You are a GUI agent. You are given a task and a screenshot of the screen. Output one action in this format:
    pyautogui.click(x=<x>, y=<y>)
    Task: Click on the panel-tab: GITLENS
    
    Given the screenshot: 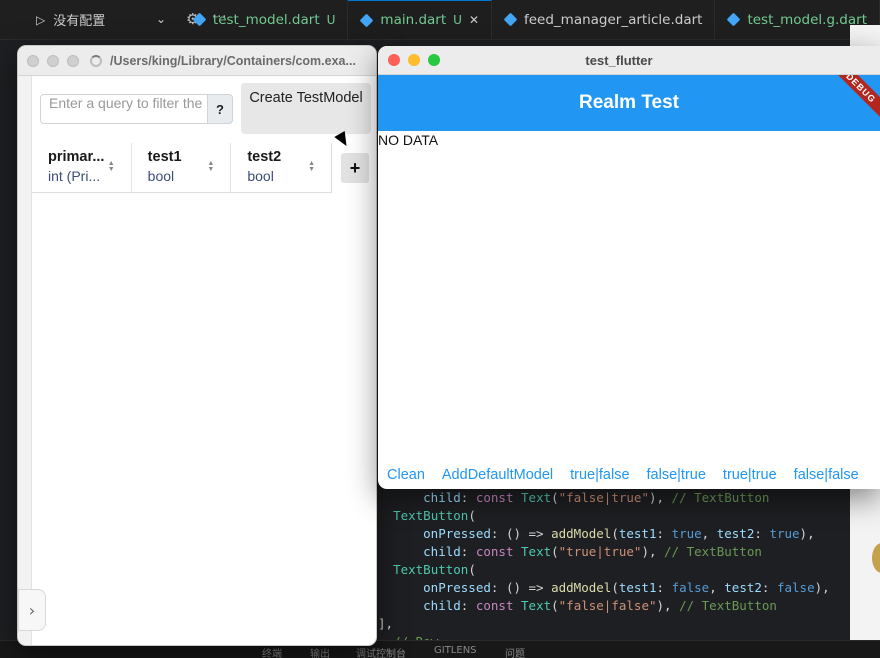 What is the action you would take?
    pyautogui.click(x=455, y=650)
    